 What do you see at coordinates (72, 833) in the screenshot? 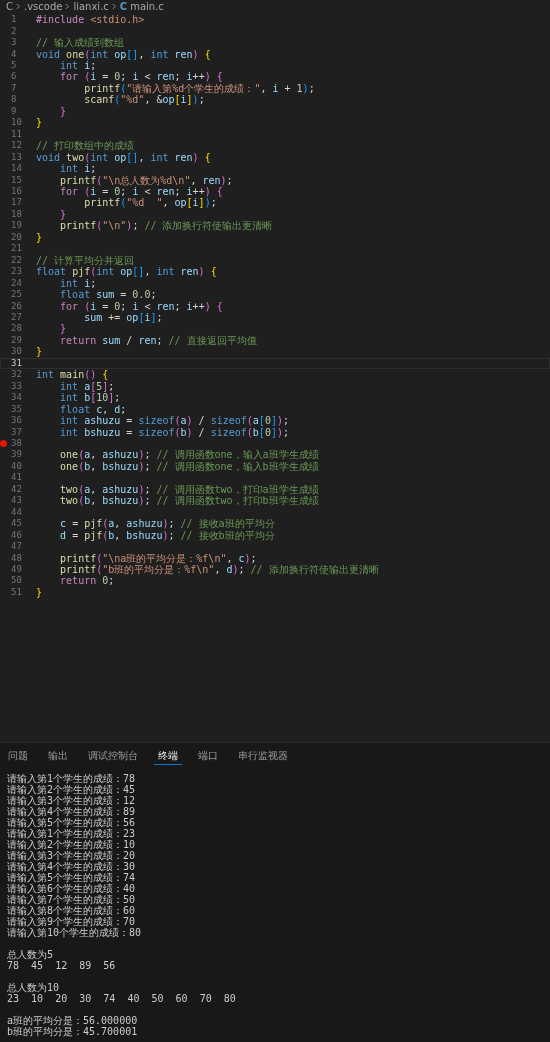
I see `terminal-output-line: 请输入第1个学生的成绩：23` at bounding box center [72, 833].